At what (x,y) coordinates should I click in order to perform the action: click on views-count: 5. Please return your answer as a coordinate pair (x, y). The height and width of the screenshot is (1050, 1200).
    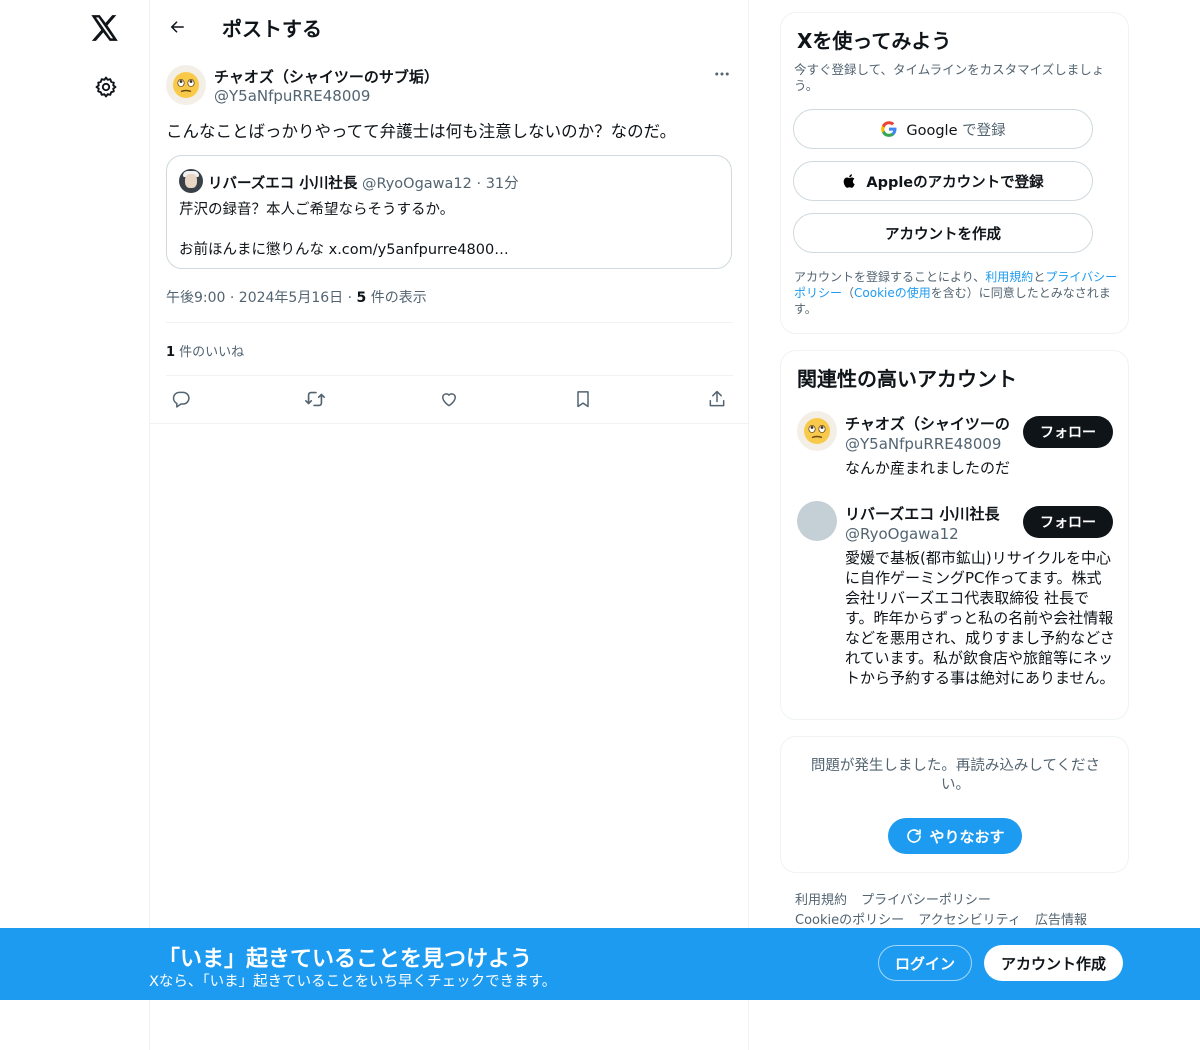
    Looking at the image, I should click on (361, 298).